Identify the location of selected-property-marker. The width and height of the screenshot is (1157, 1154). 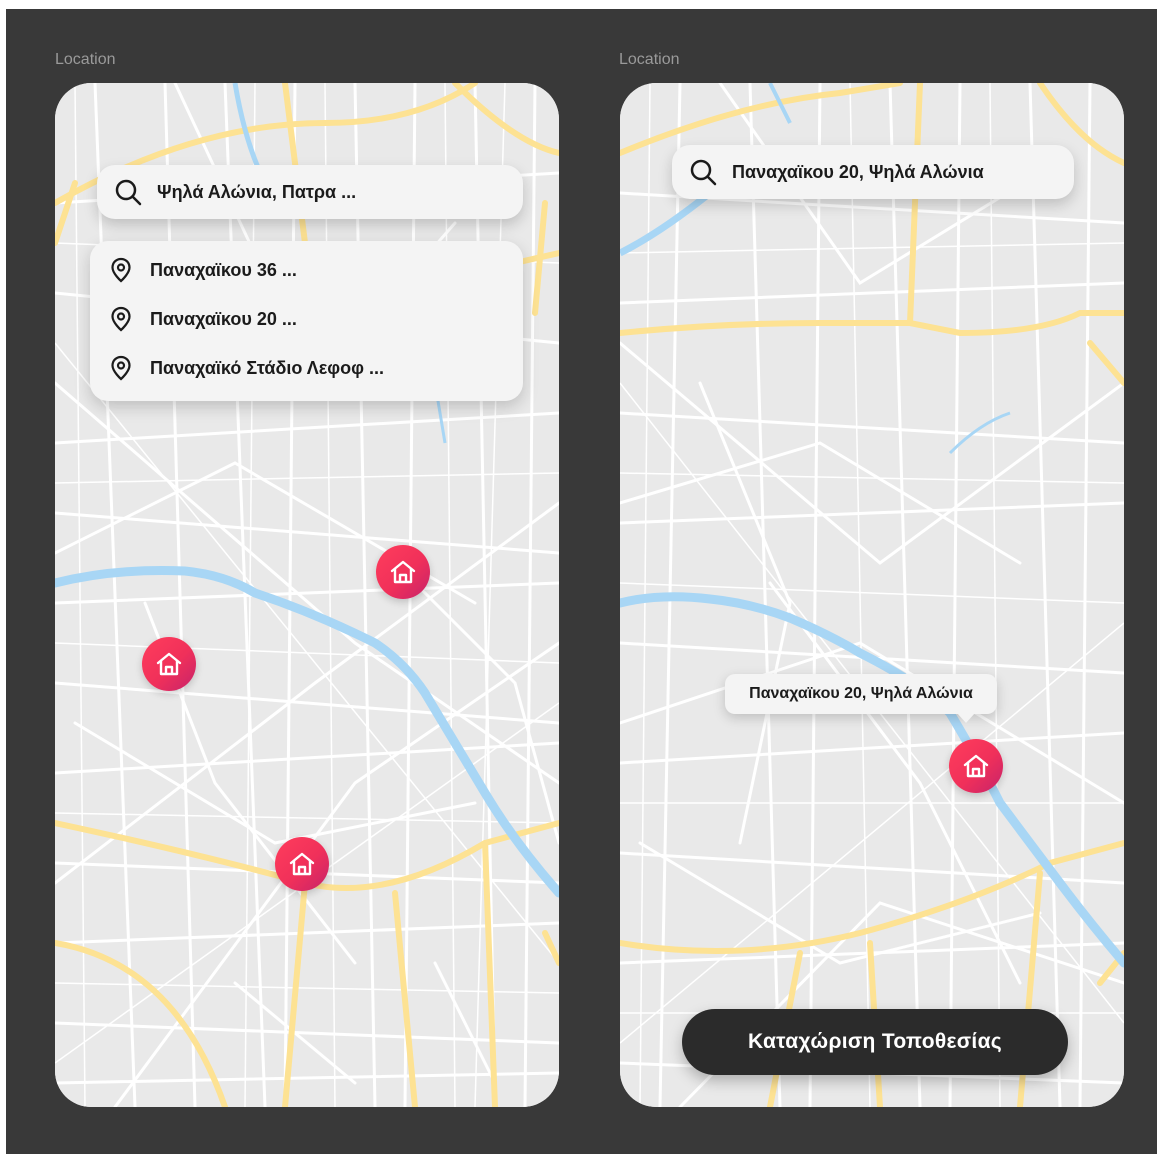
(976, 766).